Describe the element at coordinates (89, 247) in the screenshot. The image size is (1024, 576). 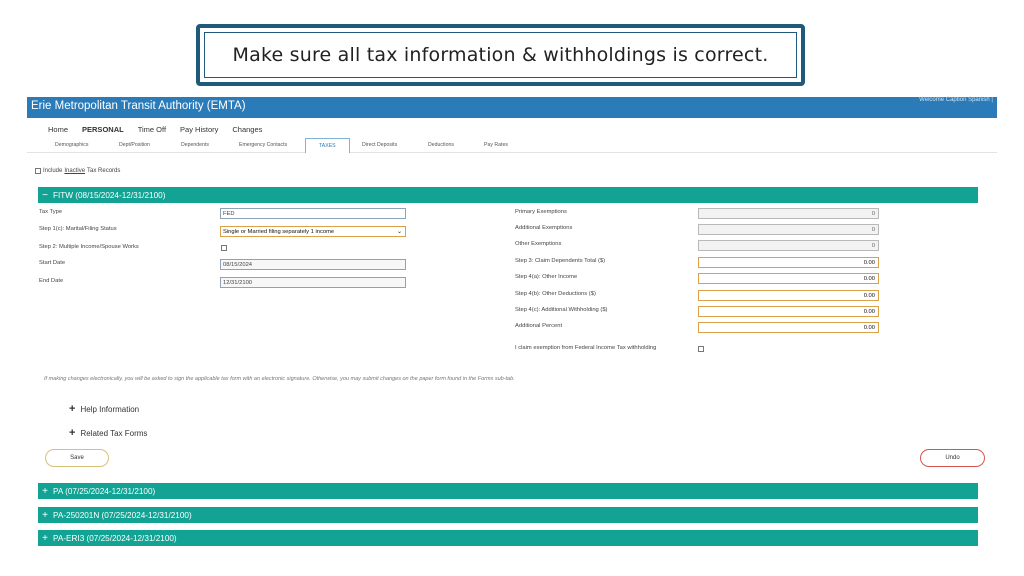
I see `multiple-income-label: Step 2: Multiple Income/Spouse Works` at that location.